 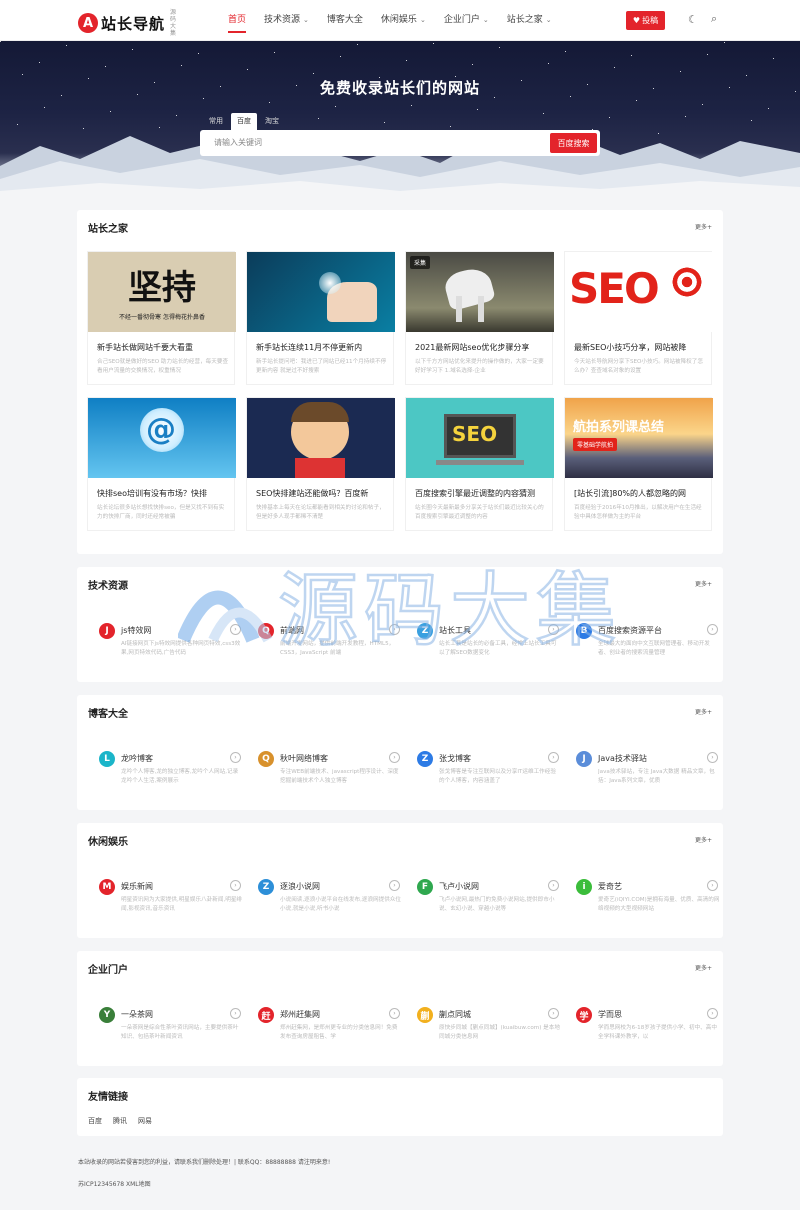 I want to click on site-name: 学而思, so click(x=610, y=1014).